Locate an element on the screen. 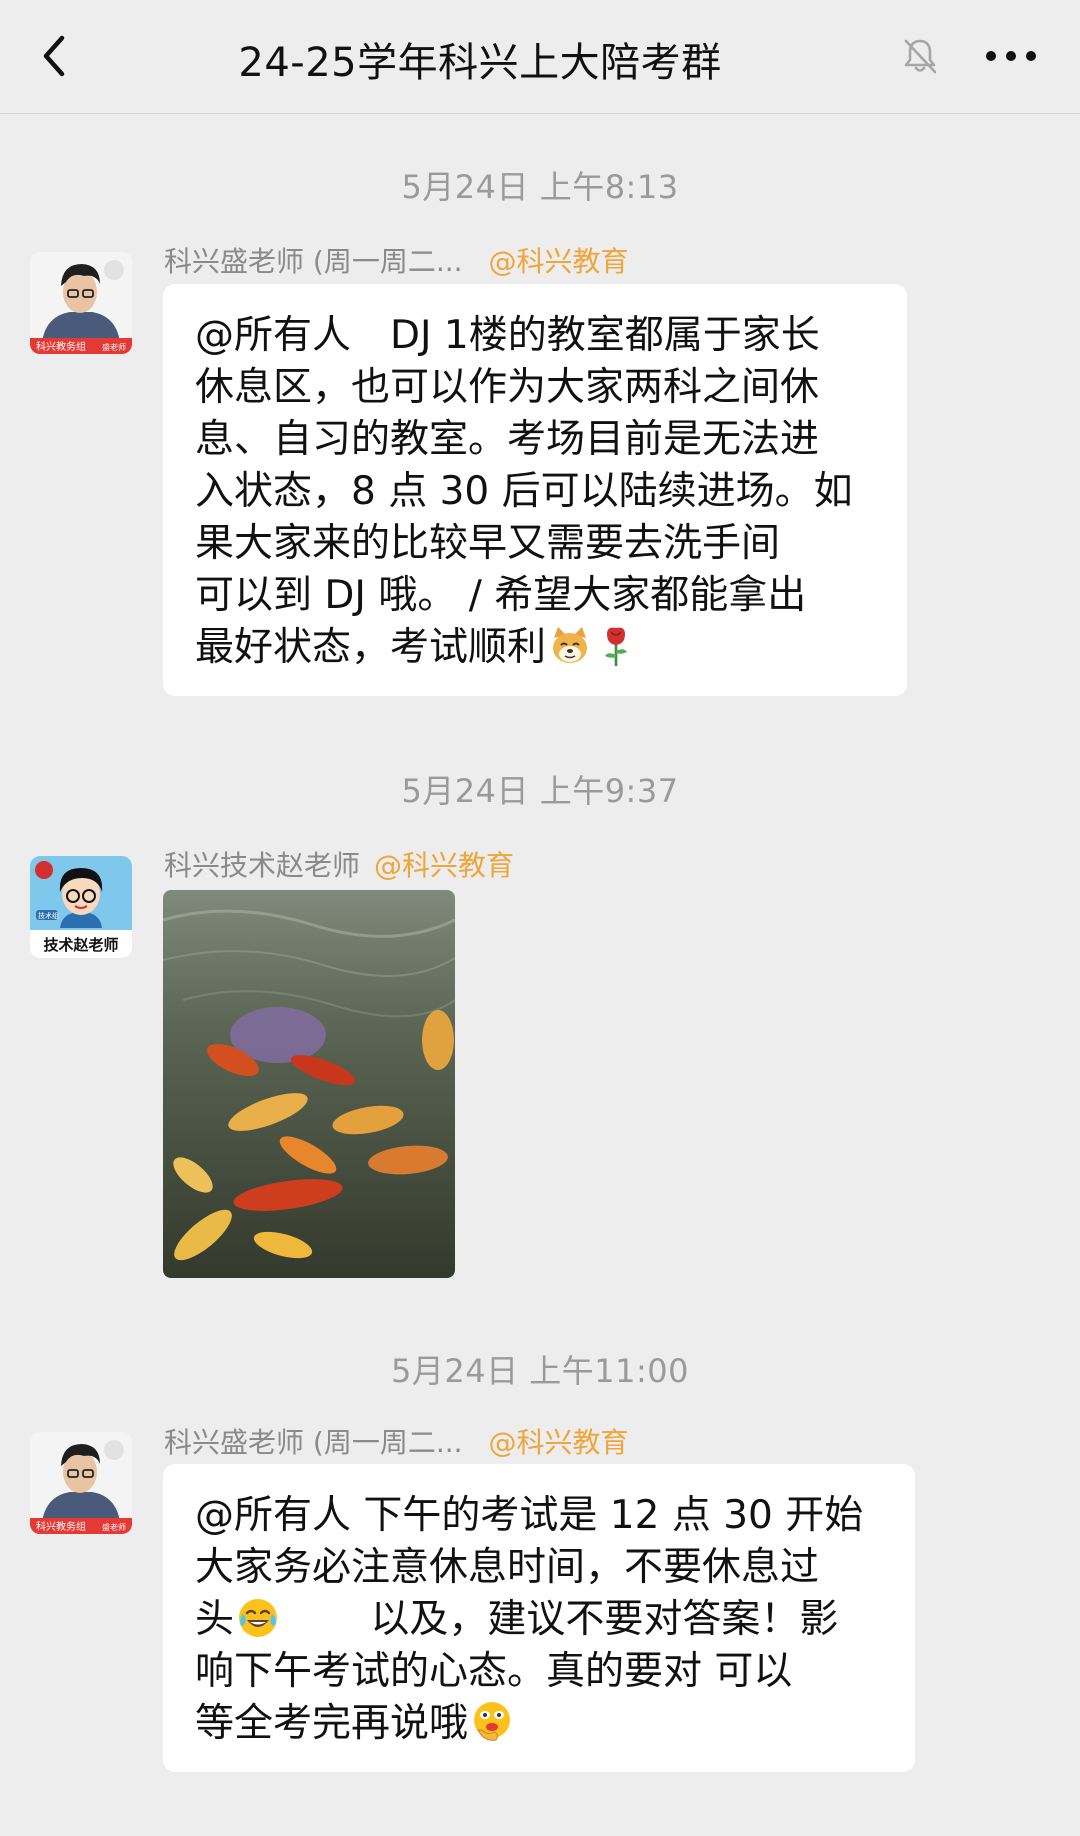  message-line: @所有人 DJ 1楼的教室都属于家长 is located at coordinates (507, 335).